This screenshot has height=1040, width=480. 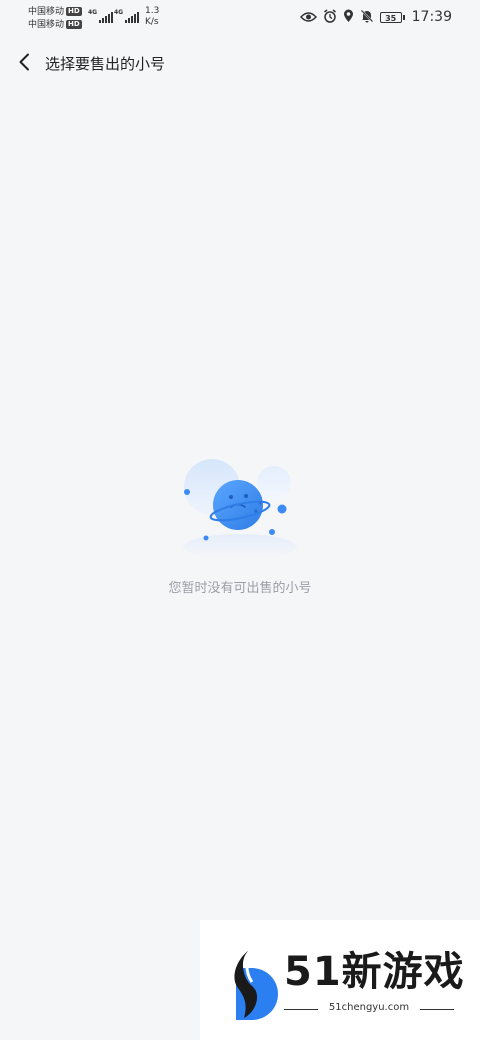 I want to click on top-bar: 选择要售出的小号, so click(x=240, y=64).